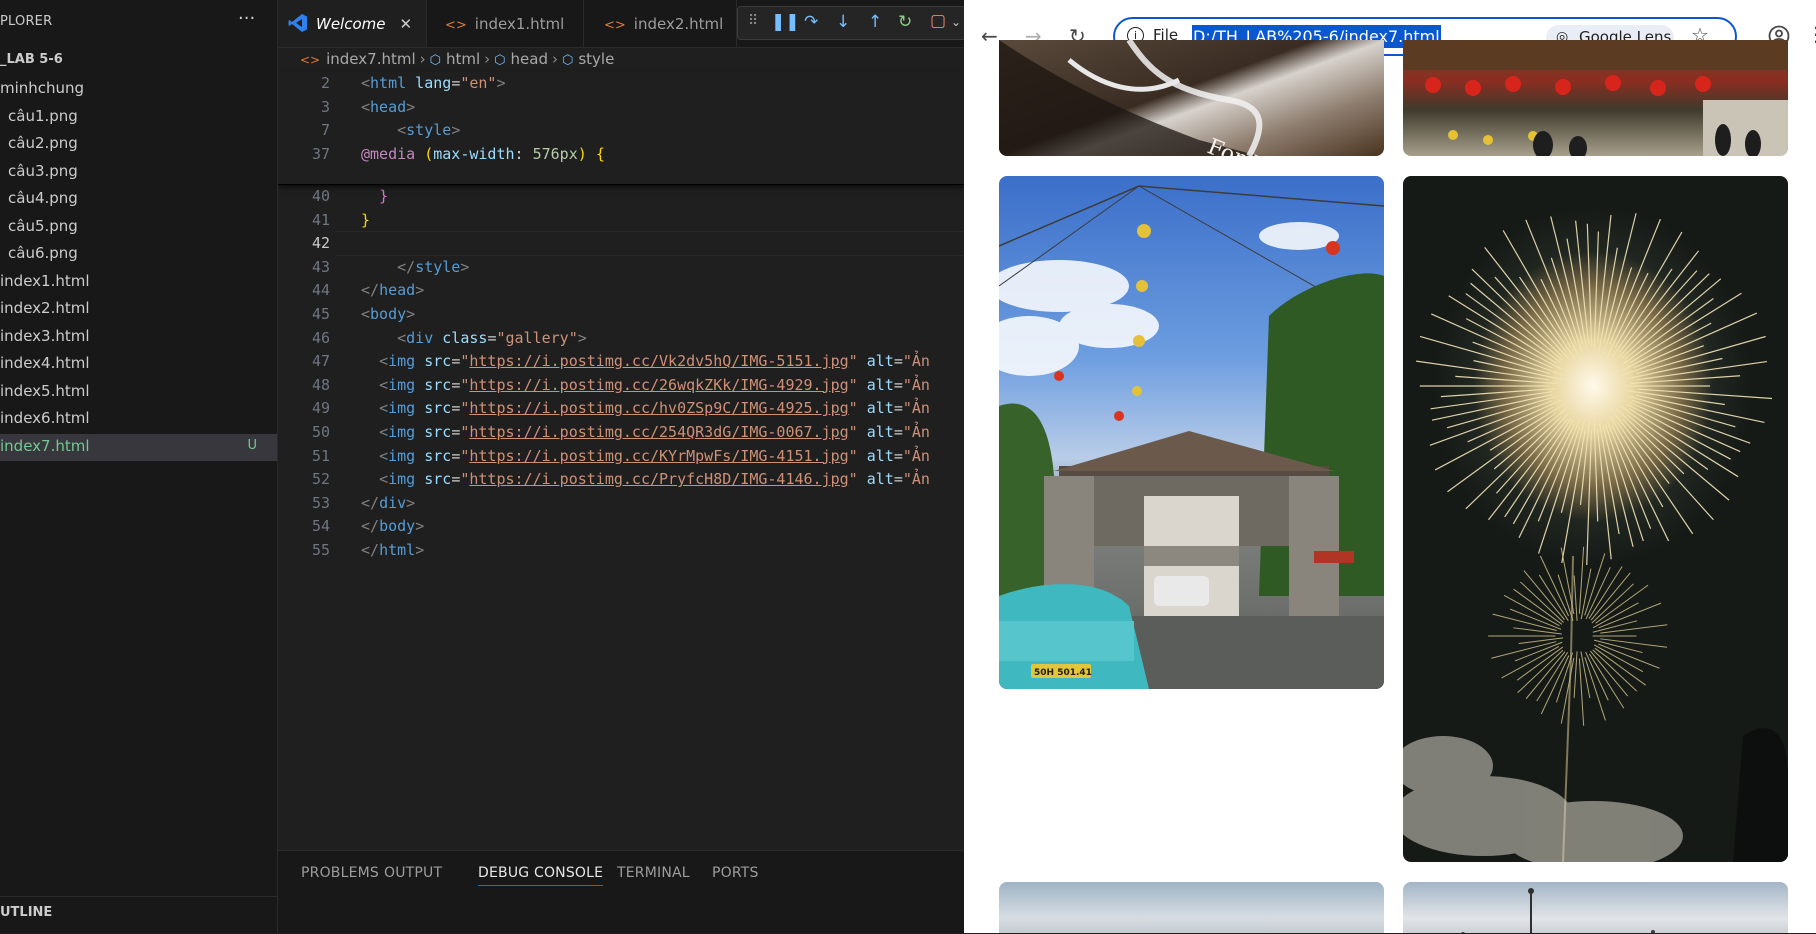  What do you see at coordinates (43, 115) in the screenshot?
I see `file-label: câu1.png` at bounding box center [43, 115].